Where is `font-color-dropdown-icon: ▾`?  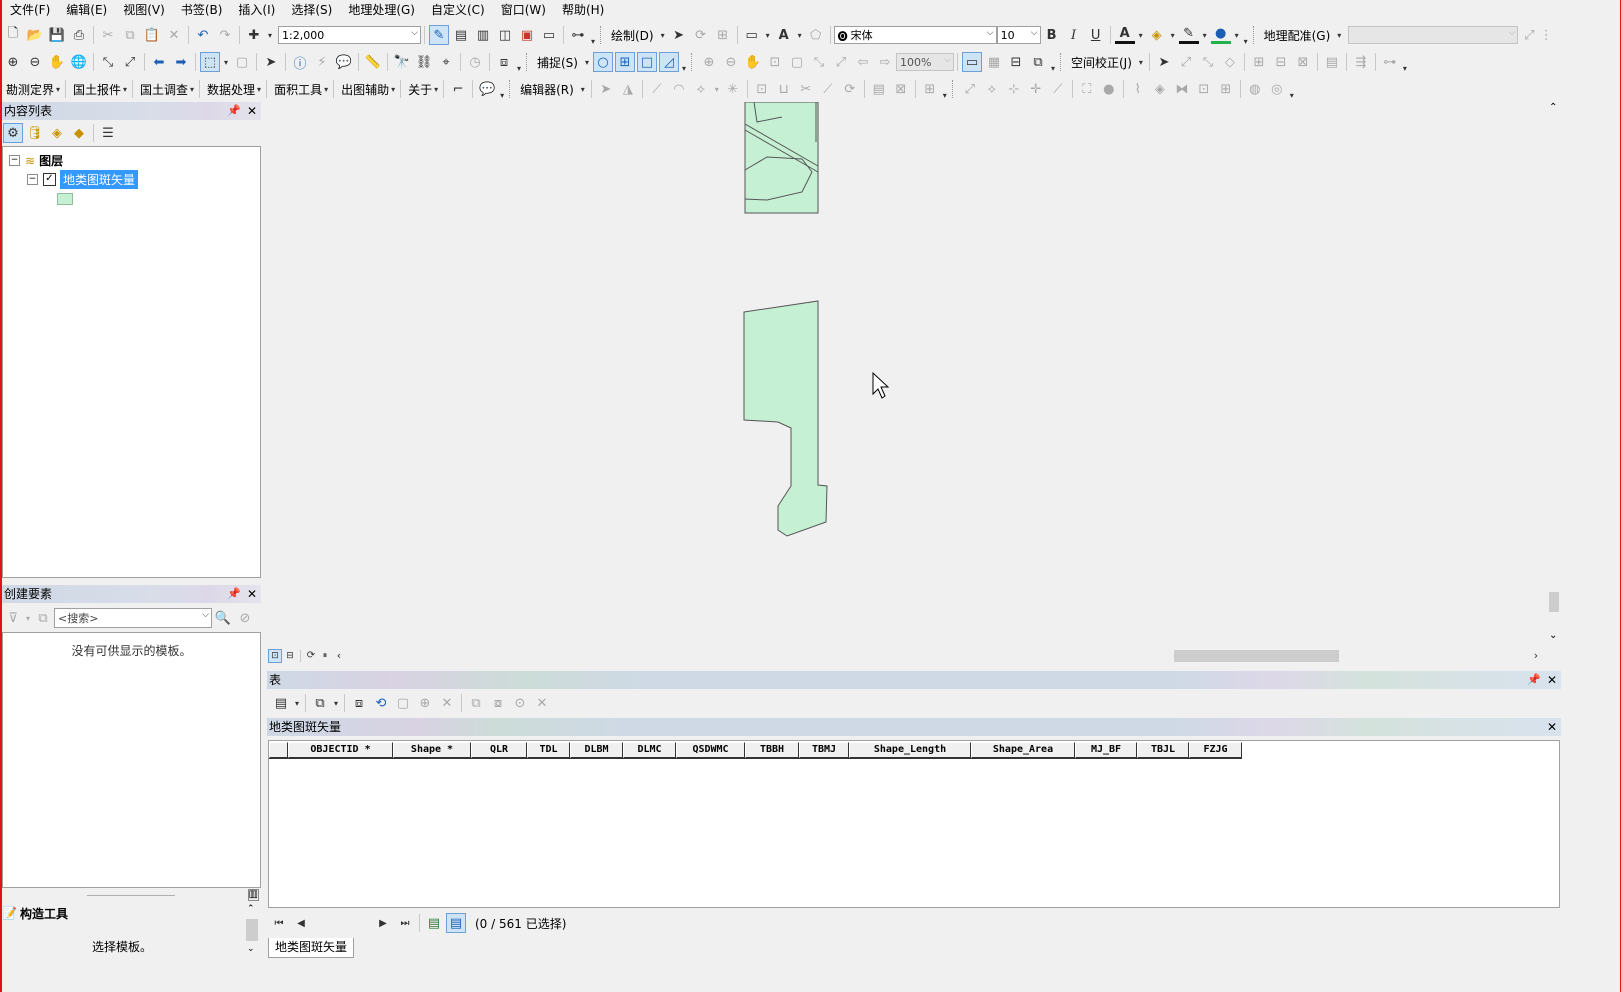
font-color-dropdown-icon: ▾ is located at coordinates (1141, 35).